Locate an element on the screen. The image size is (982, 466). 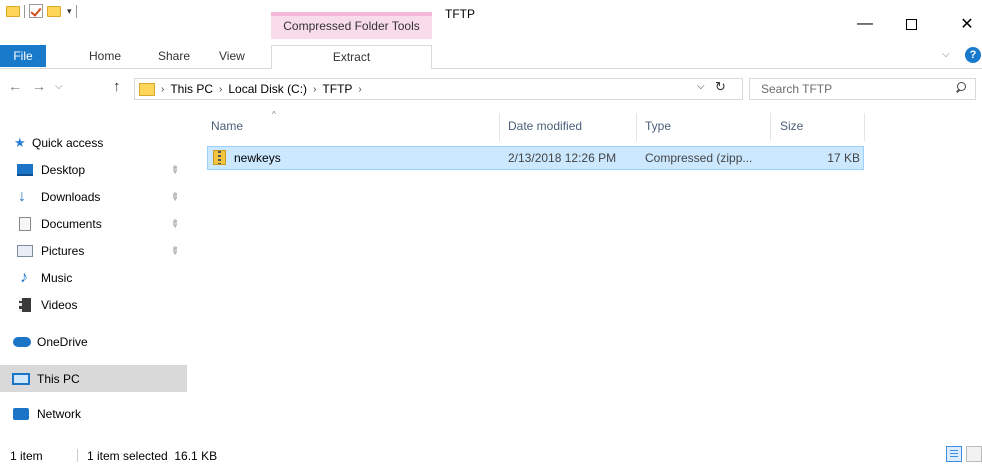
column-header-date-modified: Date modified is located at coordinates (545, 132).